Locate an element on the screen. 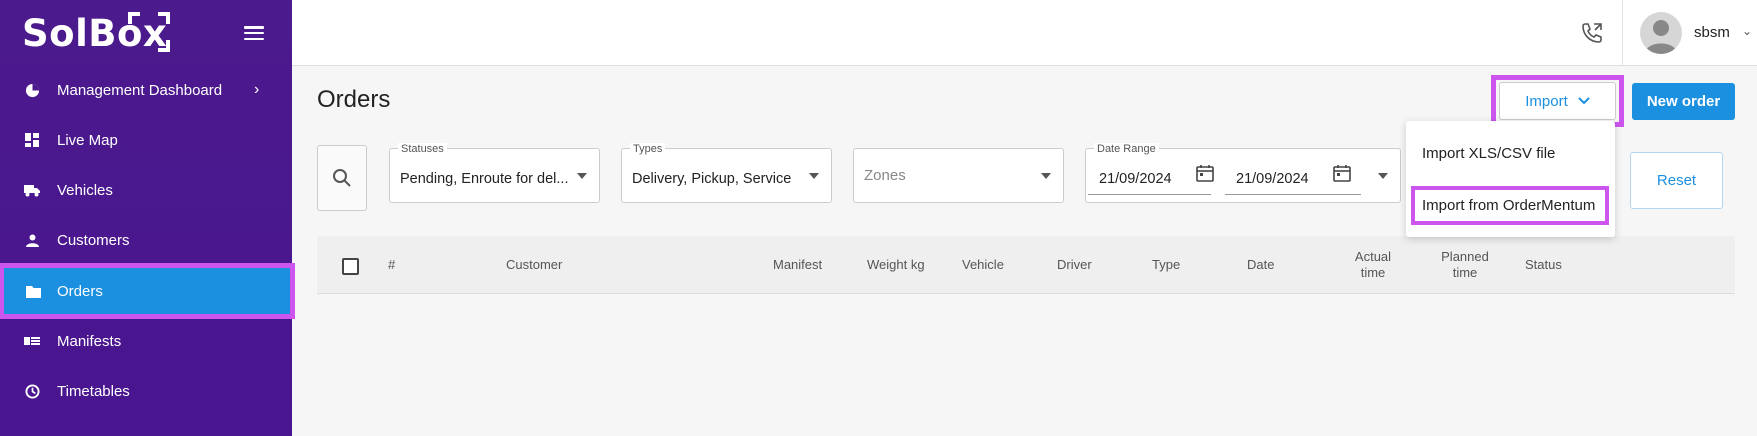 Image resolution: width=1757 pixels, height=436 pixels. import-label: Import is located at coordinates (1546, 101).